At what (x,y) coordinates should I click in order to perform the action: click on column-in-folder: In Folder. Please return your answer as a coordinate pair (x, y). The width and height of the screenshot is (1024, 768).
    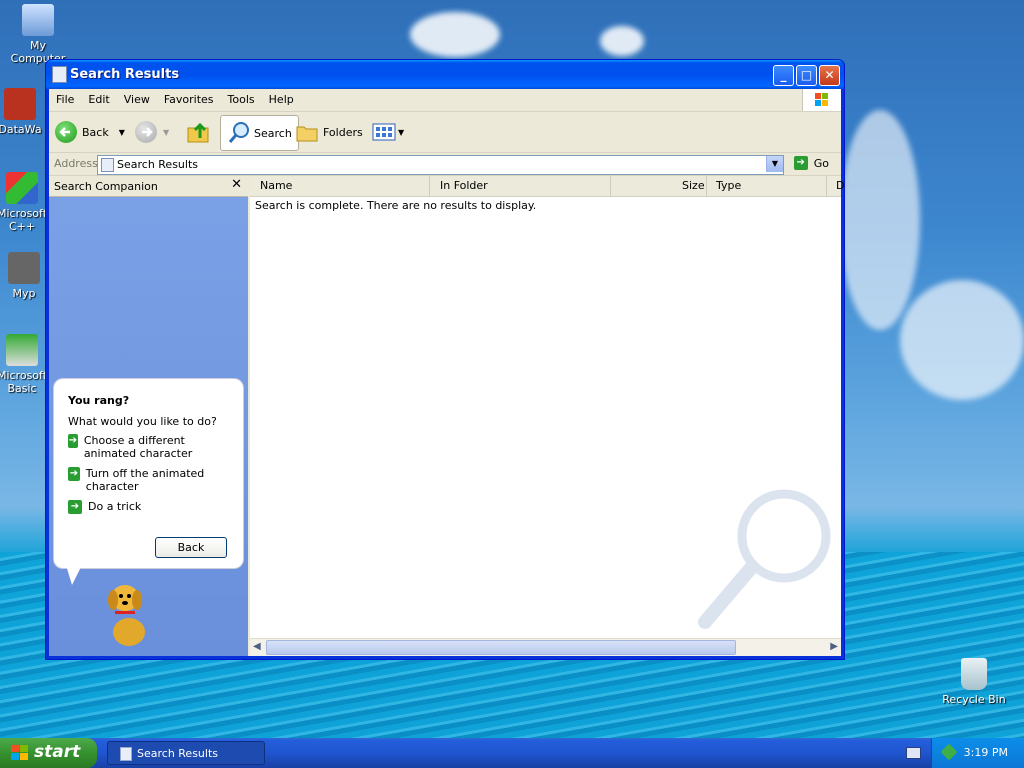
    Looking at the image, I should click on (464, 185).